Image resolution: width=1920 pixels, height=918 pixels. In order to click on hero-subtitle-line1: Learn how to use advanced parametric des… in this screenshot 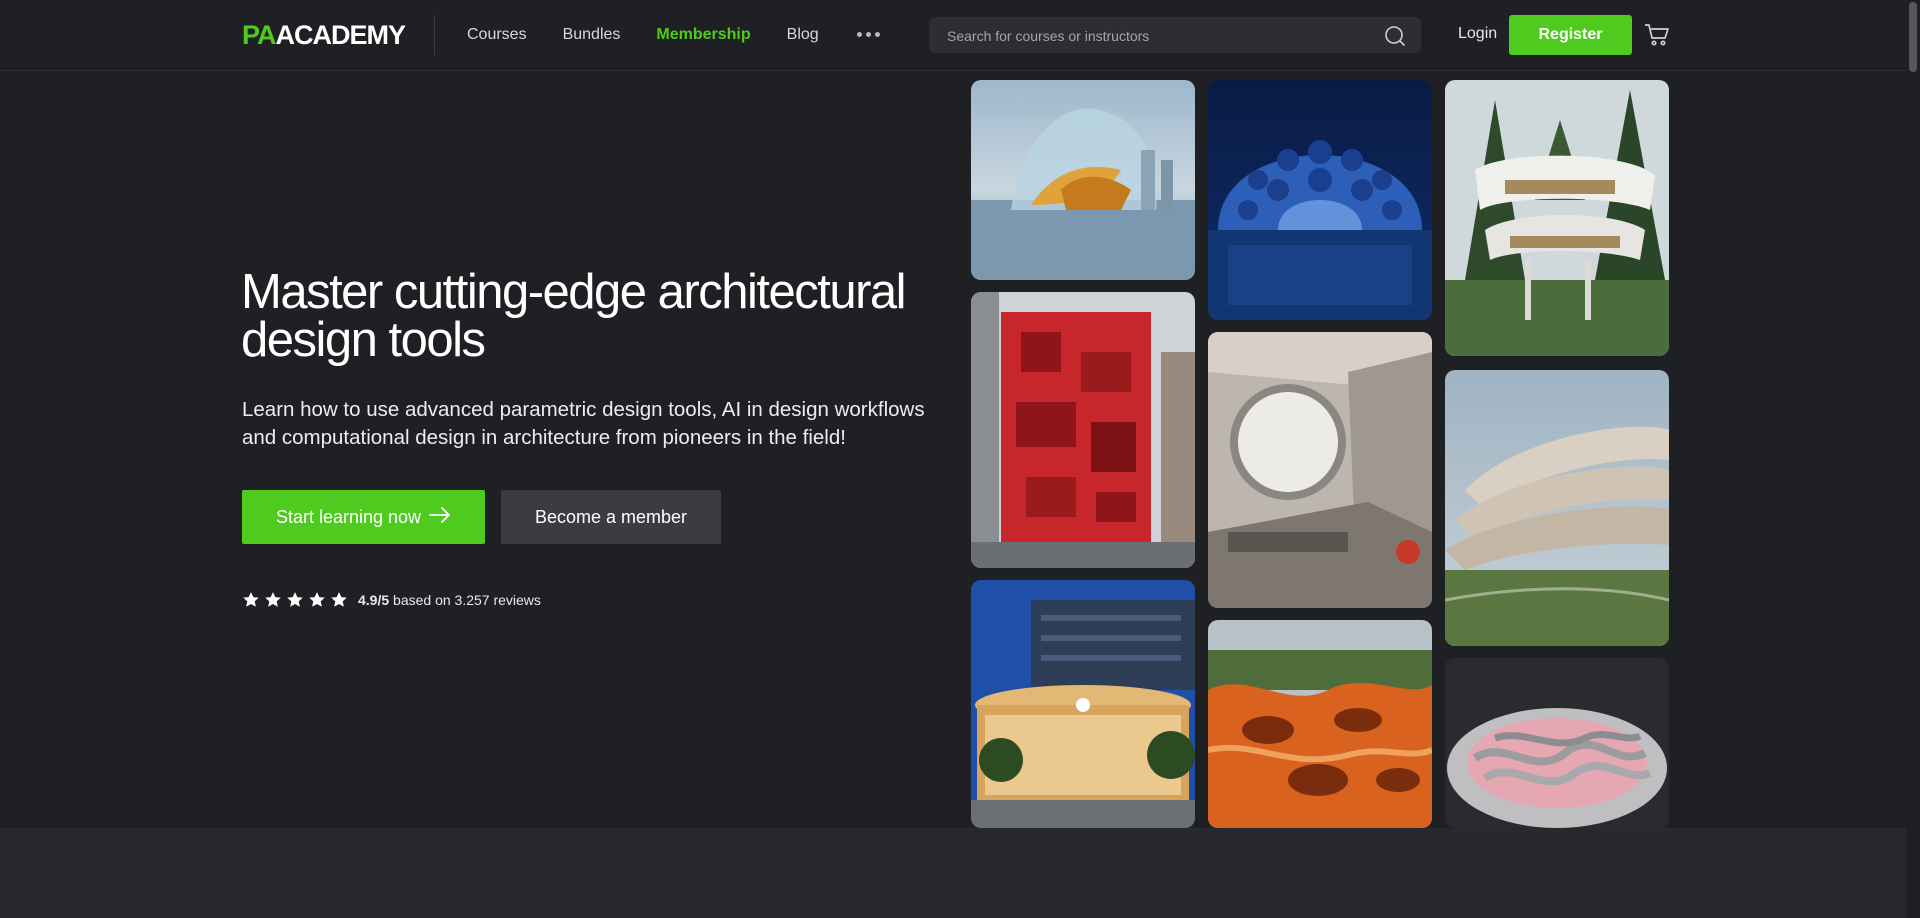, I will do `click(583, 409)`.